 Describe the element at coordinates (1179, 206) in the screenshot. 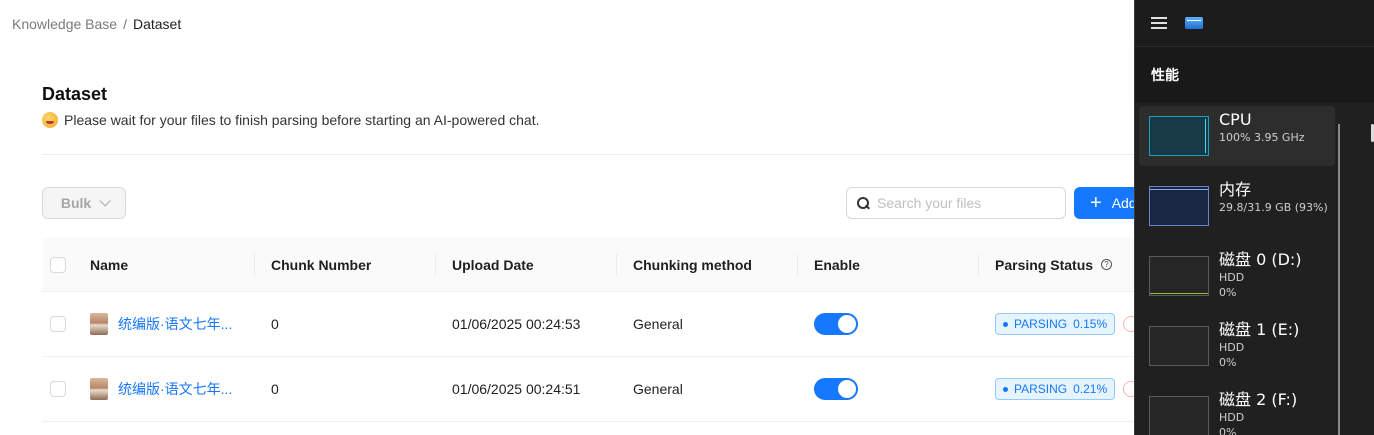

I see `memory-graph` at that location.